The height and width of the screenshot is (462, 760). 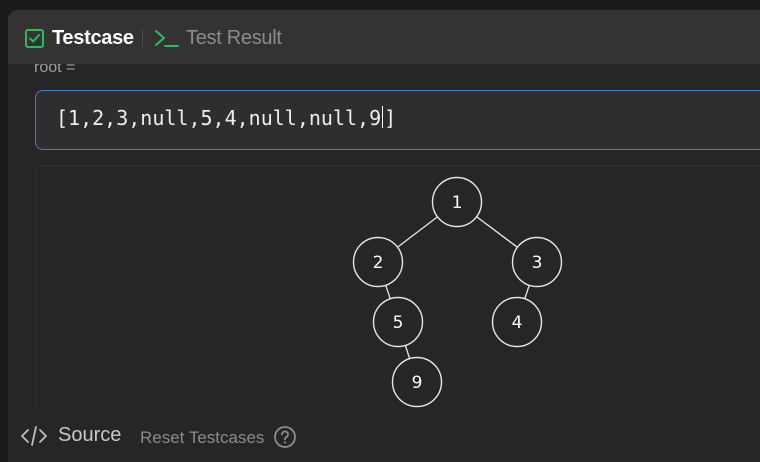 I want to click on source-button: Source, so click(x=70, y=435).